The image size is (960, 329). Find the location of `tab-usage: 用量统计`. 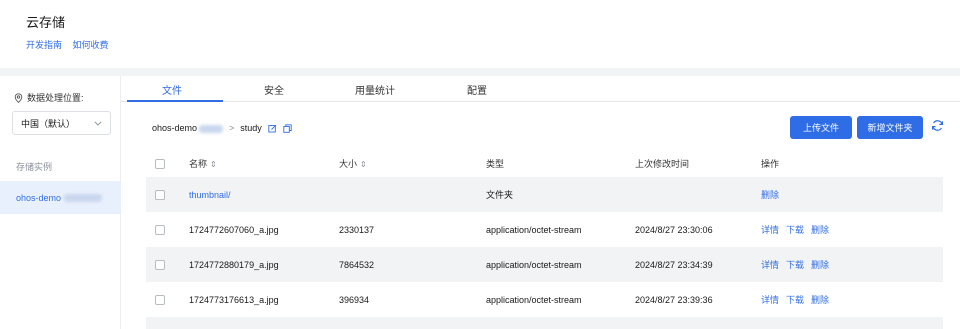

tab-usage: 用量统计 is located at coordinates (375, 89).